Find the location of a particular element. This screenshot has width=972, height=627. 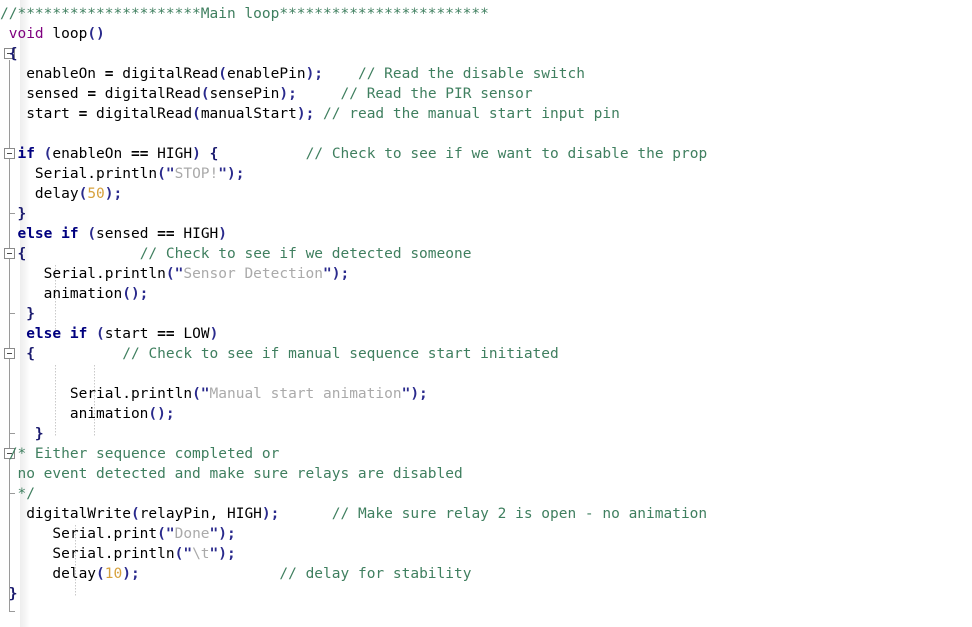

code-token-cmt: // Read the PIR sensor is located at coordinates (436, 94).